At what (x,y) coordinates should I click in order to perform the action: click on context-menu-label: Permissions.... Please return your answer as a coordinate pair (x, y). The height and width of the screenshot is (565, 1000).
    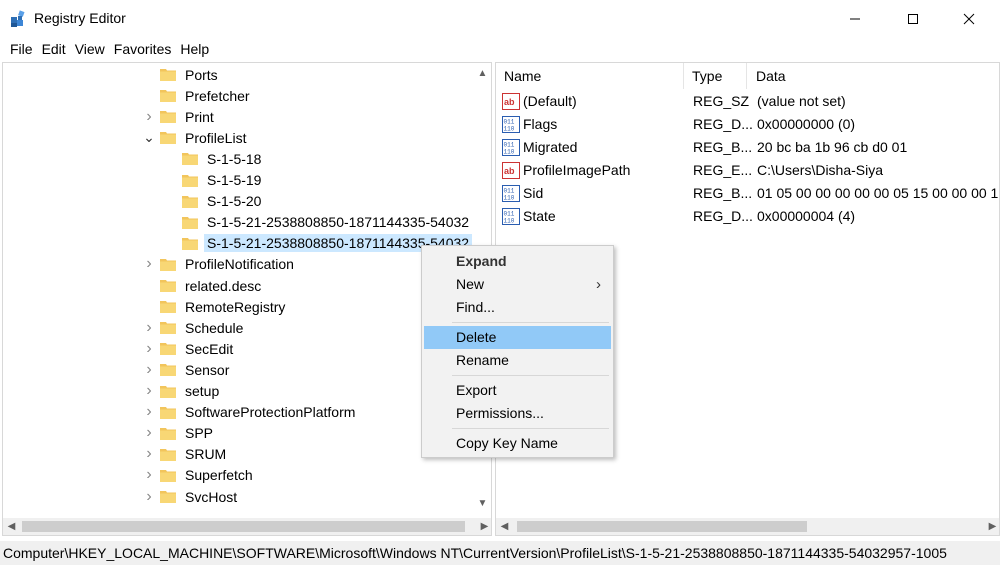
    Looking at the image, I should click on (500, 413).